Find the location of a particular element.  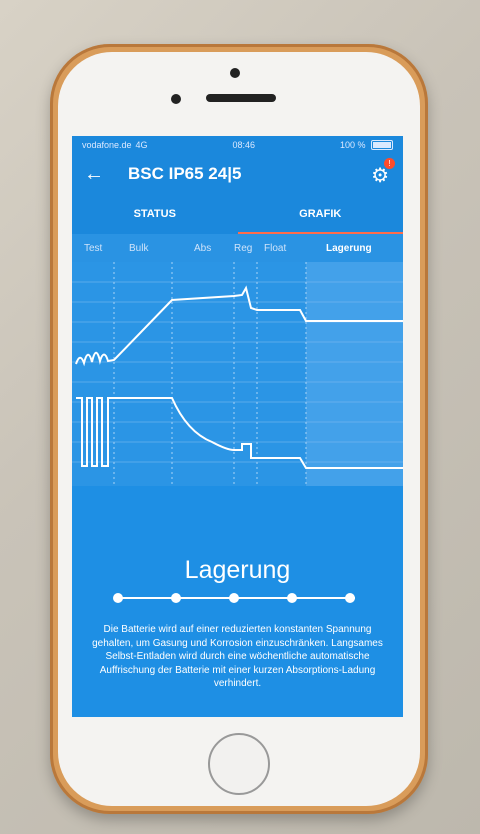

page-title: BSC IP65 24|5 is located at coordinates (185, 173).